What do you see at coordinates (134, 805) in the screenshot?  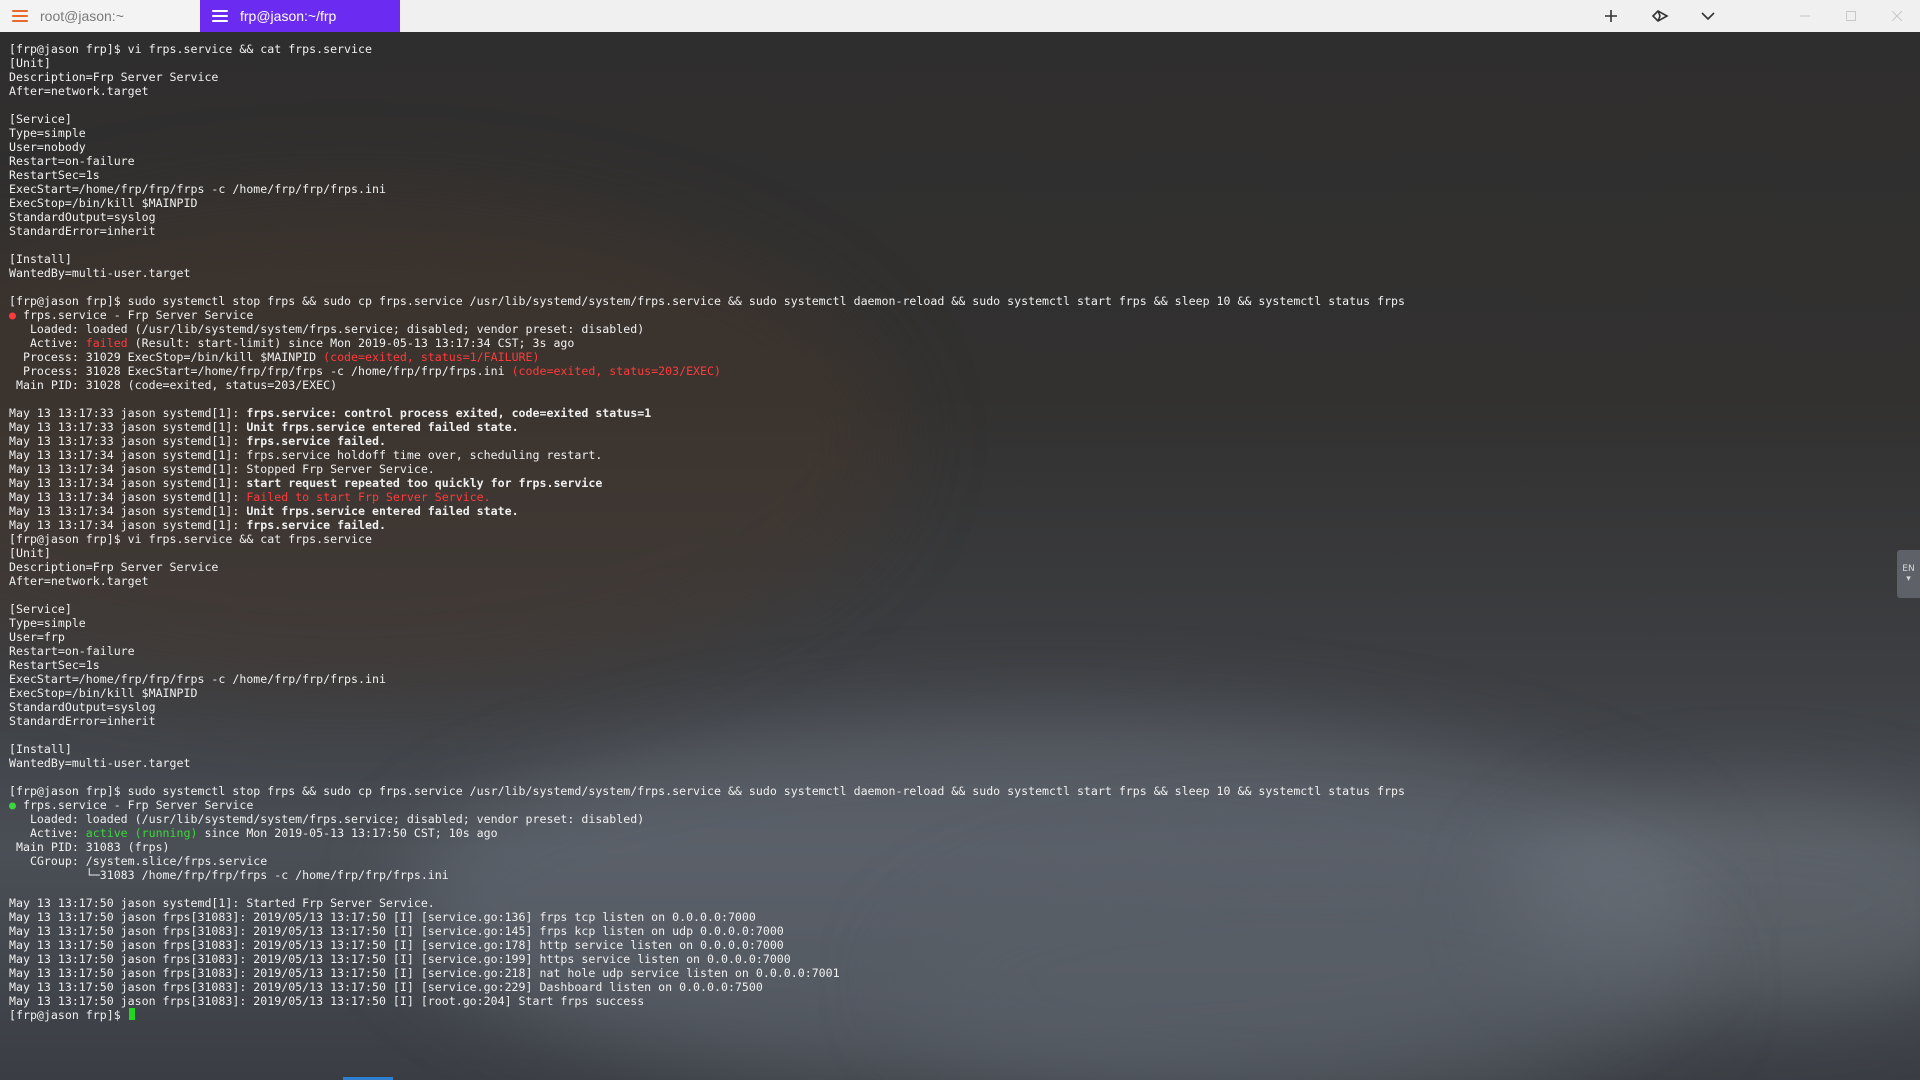 I see `terminal-text: frps.service - Frp Server Service` at bounding box center [134, 805].